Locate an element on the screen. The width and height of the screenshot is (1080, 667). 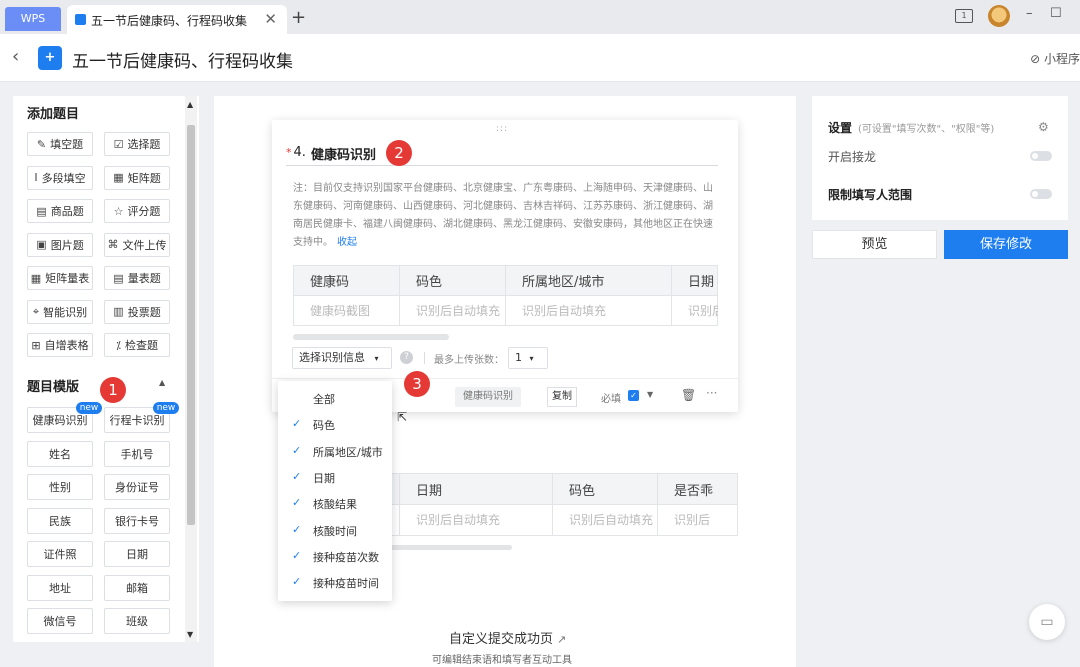
question-type-button: ▣ 图片题 is located at coordinates (60, 244).